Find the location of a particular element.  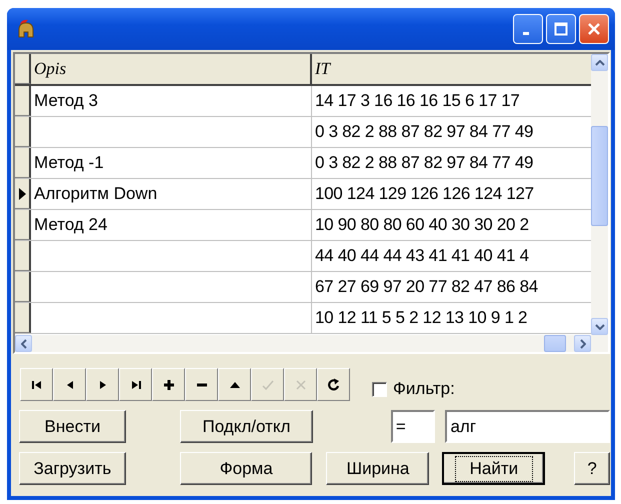

find-button: Найти is located at coordinates (494, 468).